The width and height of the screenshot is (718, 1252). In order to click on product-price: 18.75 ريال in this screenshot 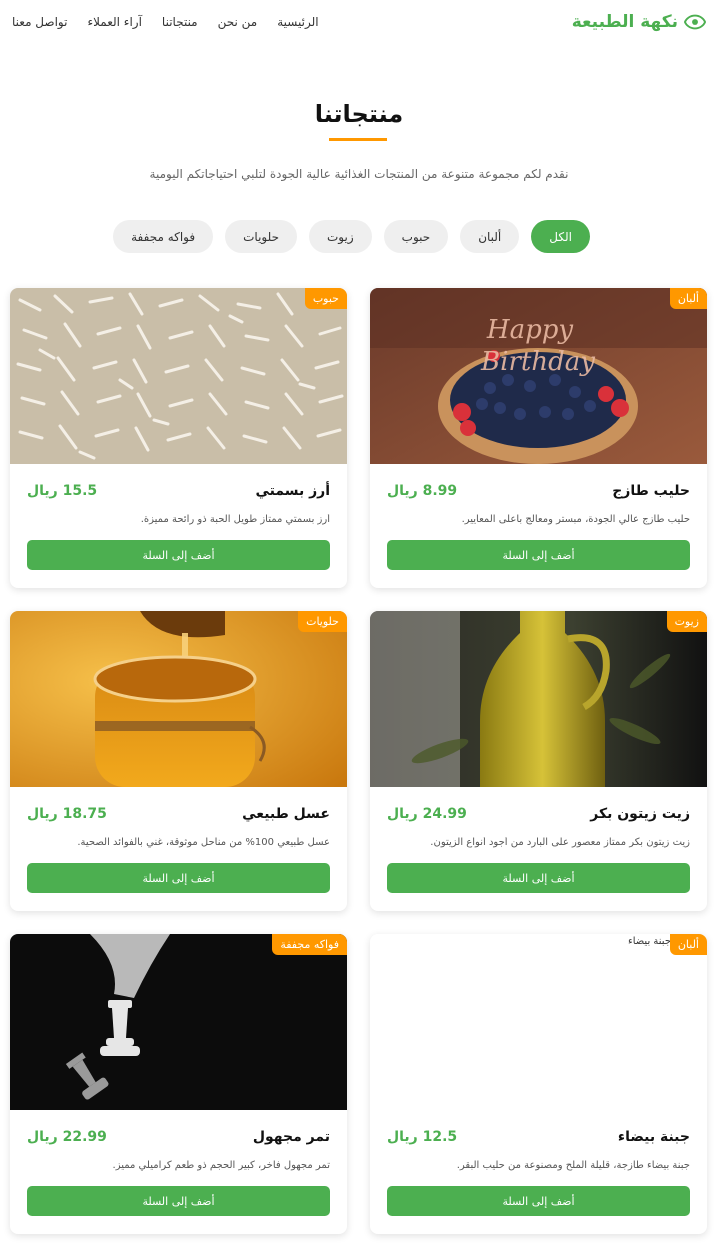, I will do `click(67, 814)`.